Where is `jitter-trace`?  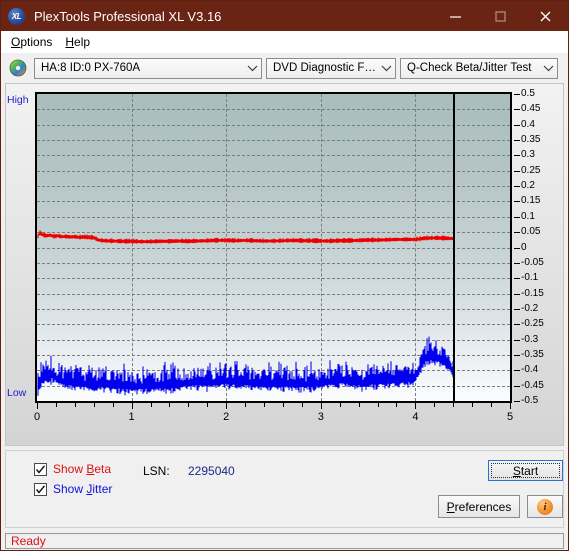 jitter-trace is located at coordinates (245, 366).